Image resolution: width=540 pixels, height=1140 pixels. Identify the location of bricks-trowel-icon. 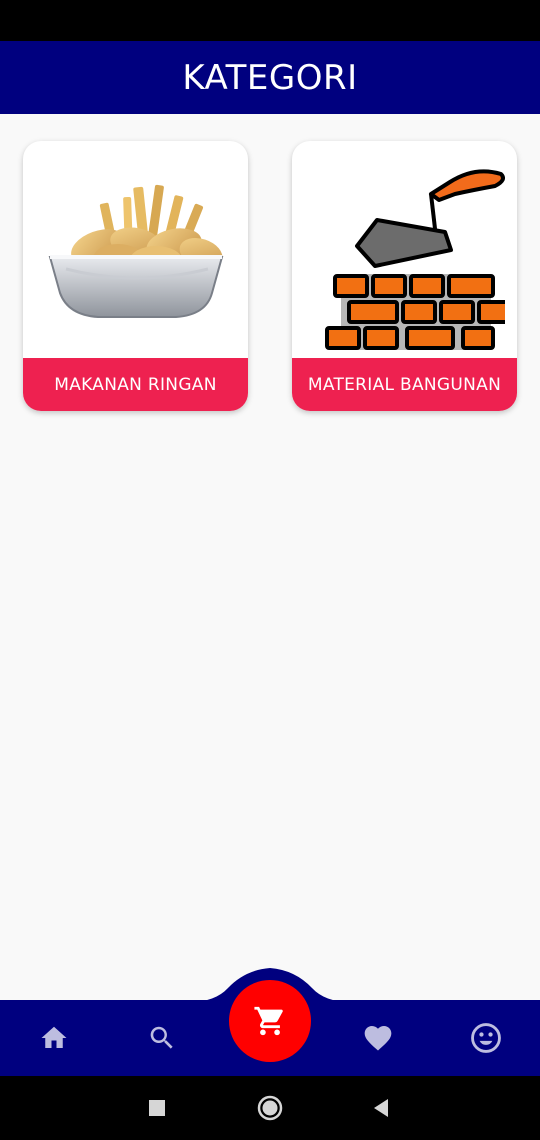
(404, 249).